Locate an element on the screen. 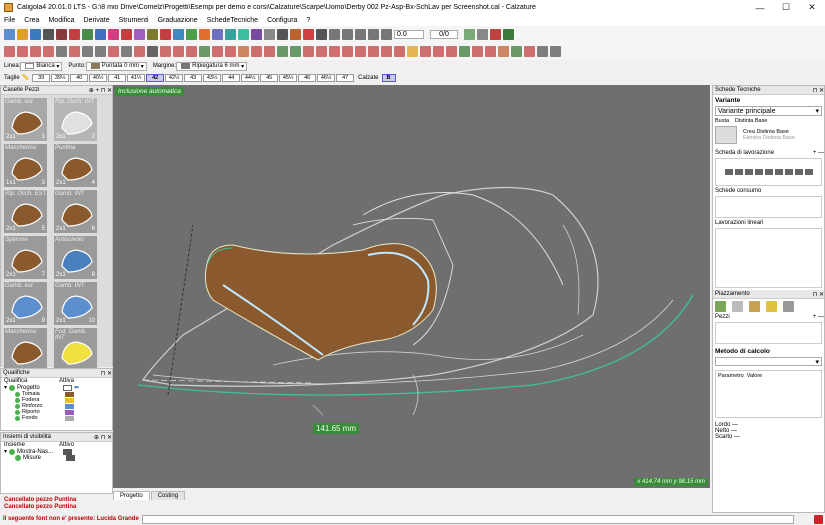 The height and width of the screenshot is (525, 825). menu-graduazione: Graduazione is located at coordinates (178, 20).